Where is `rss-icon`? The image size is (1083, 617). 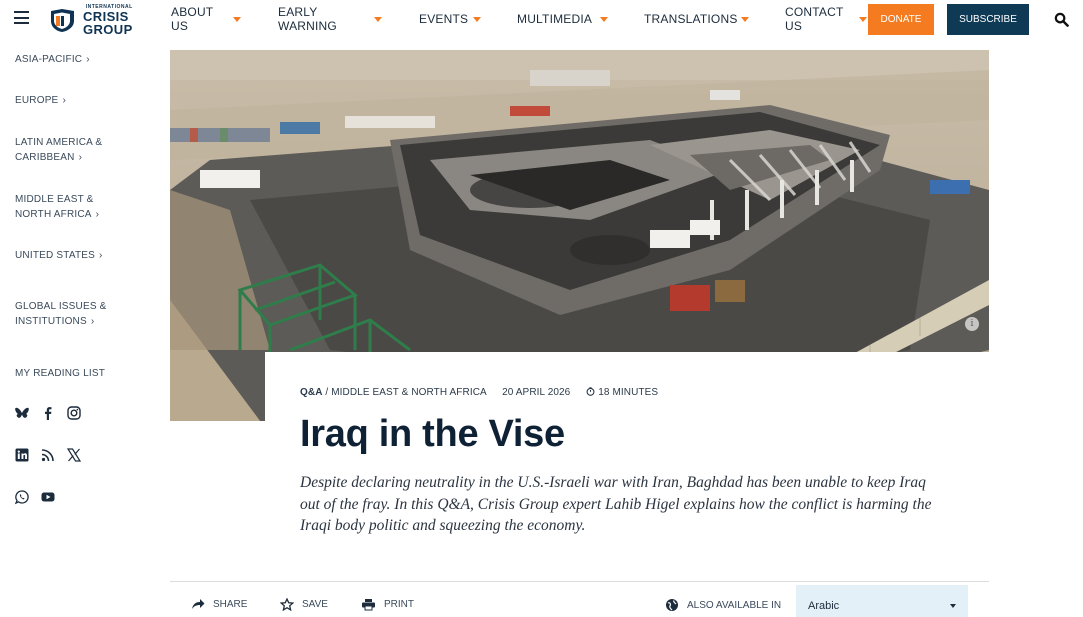 rss-icon is located at coordinates (48, 455).